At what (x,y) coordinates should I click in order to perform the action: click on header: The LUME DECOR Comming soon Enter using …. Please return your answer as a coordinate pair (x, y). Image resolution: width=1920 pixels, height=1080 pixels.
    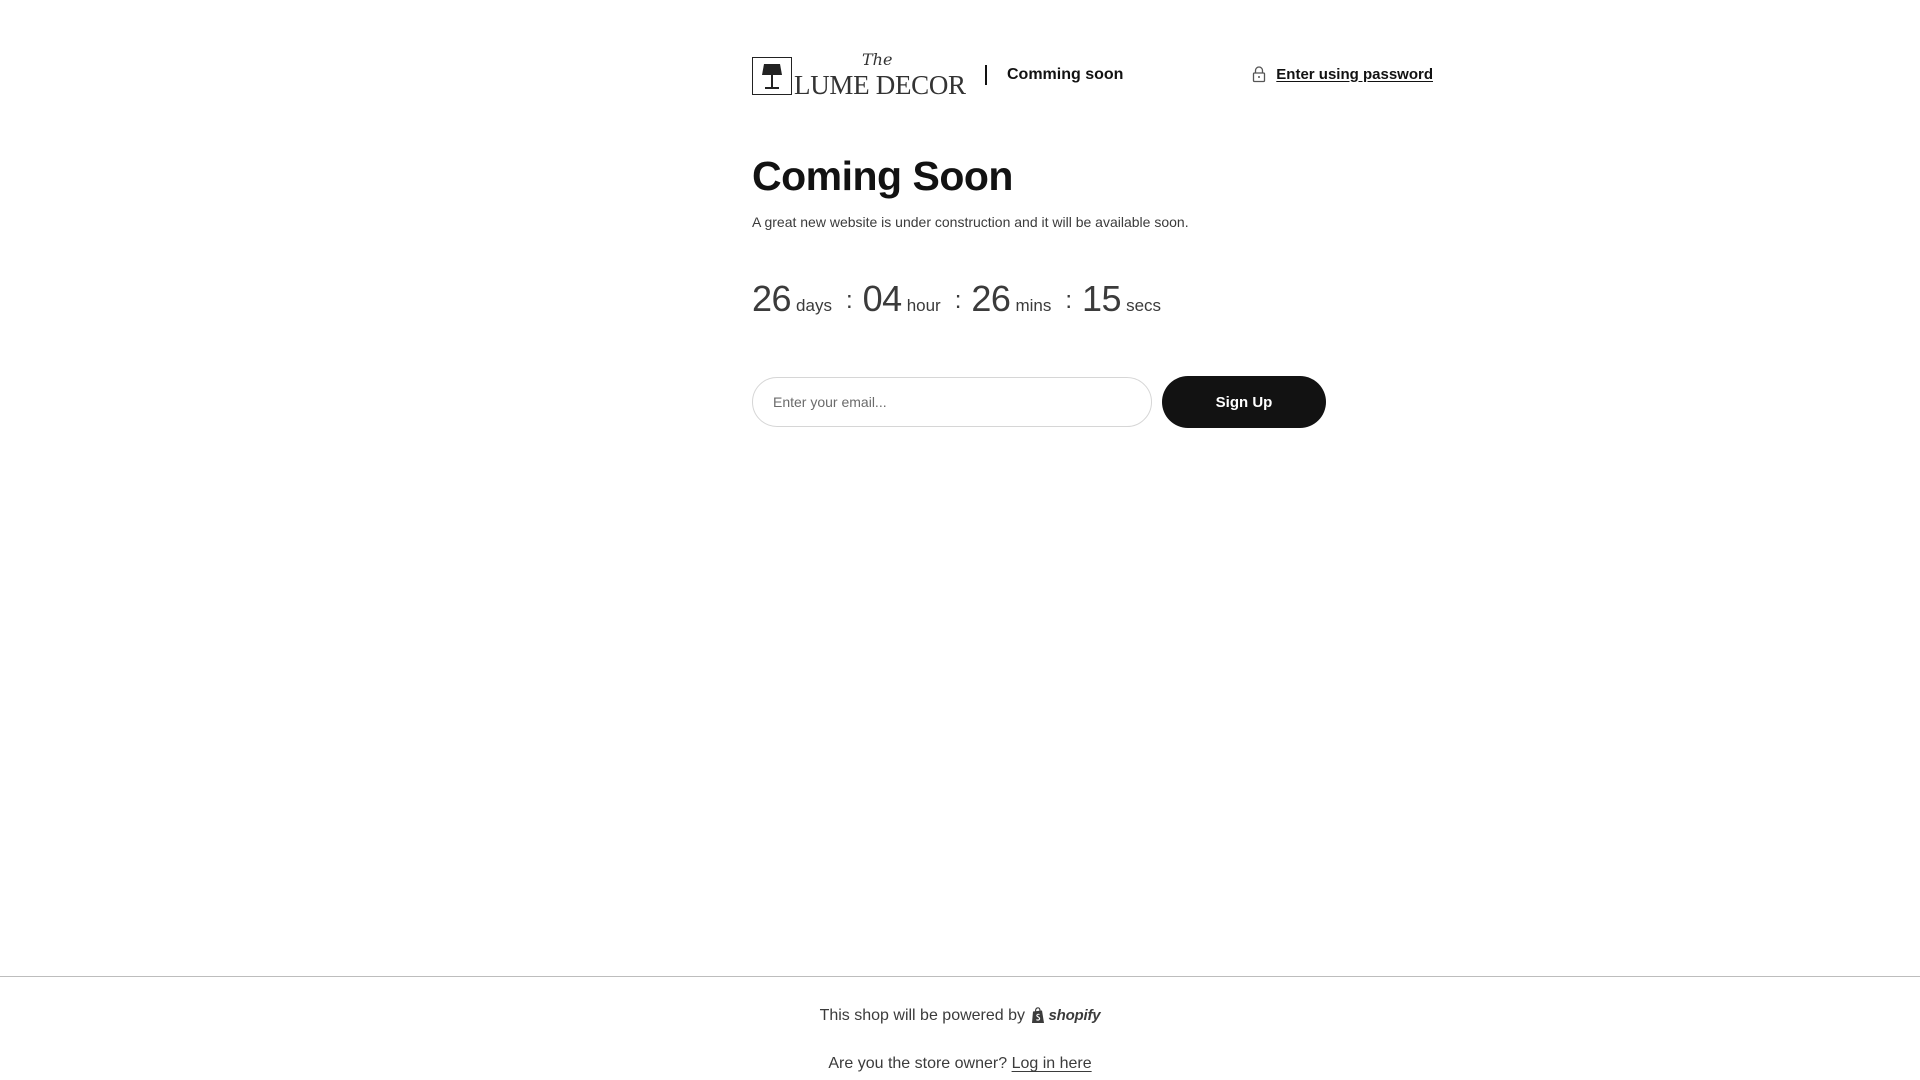
    Looking at the image, I should click on (1092, 75).